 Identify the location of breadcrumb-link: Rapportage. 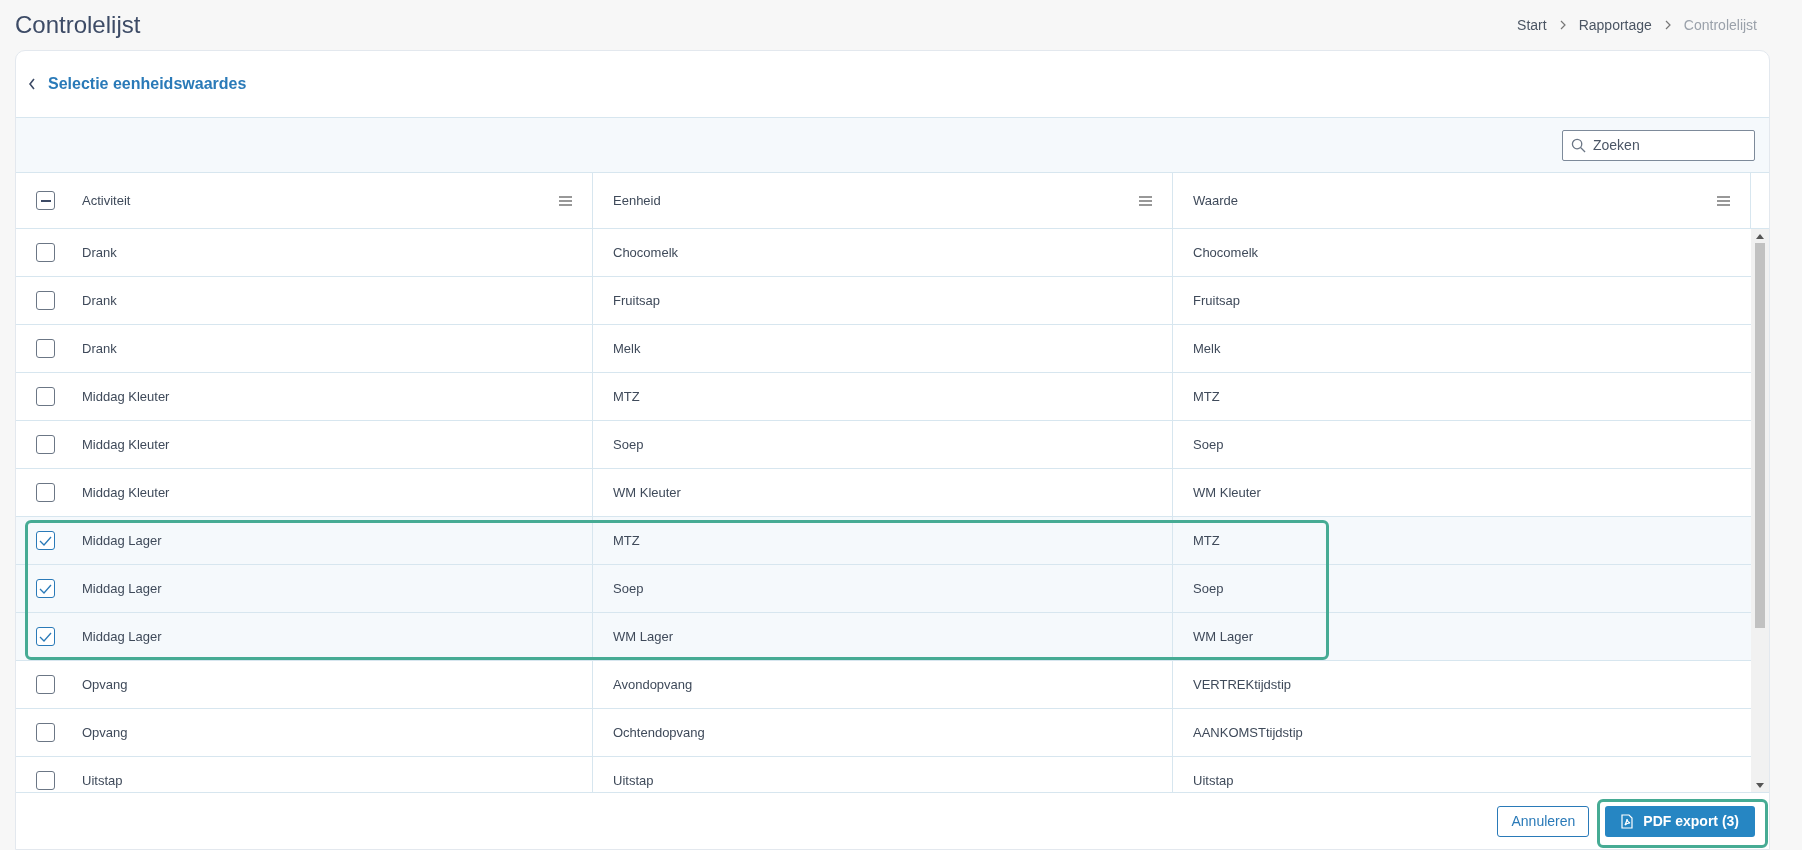
(1615, 25).